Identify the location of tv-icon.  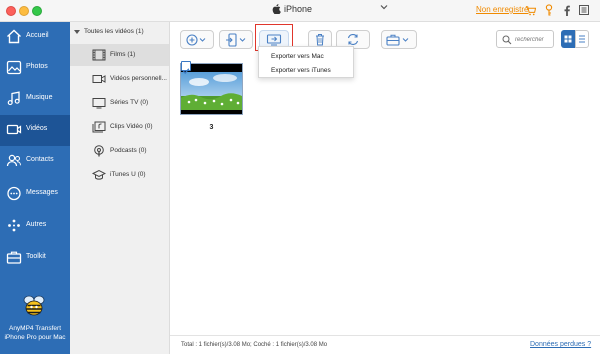
(99, 103).